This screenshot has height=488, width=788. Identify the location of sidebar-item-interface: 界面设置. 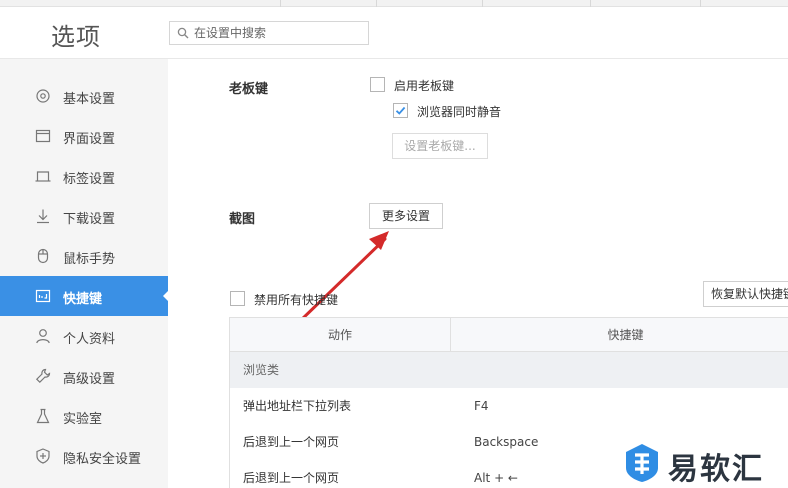
(84, 136).